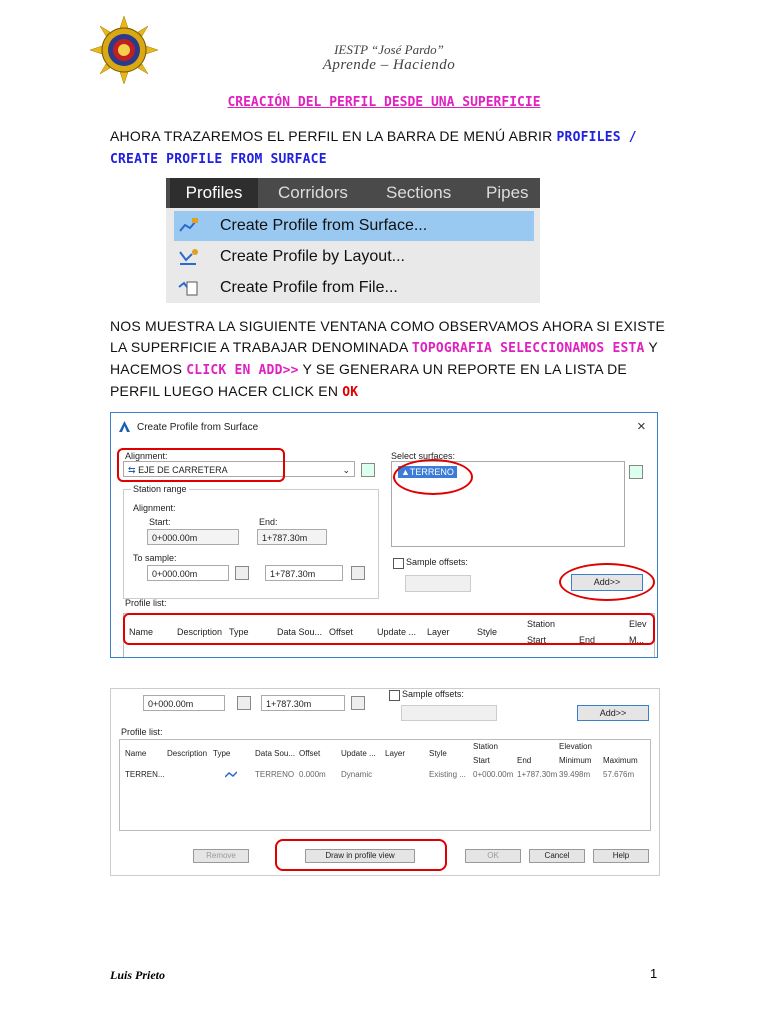  What do you see at coordinates (575, 774) in the screenshot?
I see `cell-minimum: 39.498m` at bounding box center [575, 774].